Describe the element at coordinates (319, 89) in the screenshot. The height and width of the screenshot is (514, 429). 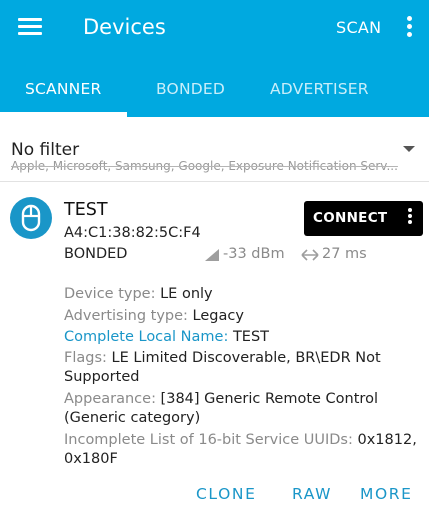
I see `tab-advertiser: ADVERTISER` at that location.